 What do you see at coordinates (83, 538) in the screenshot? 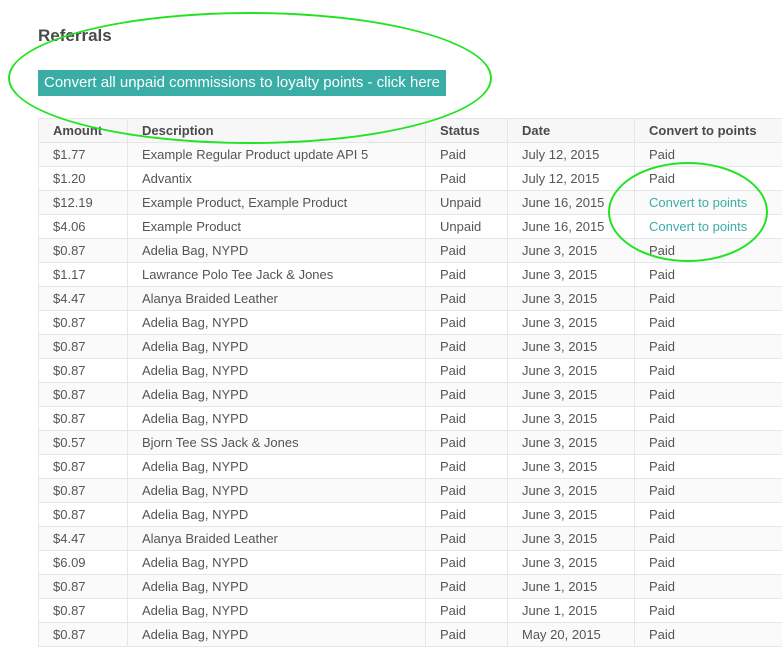
I see `cell-amount: $4.47` at bounding box center [83, 538].